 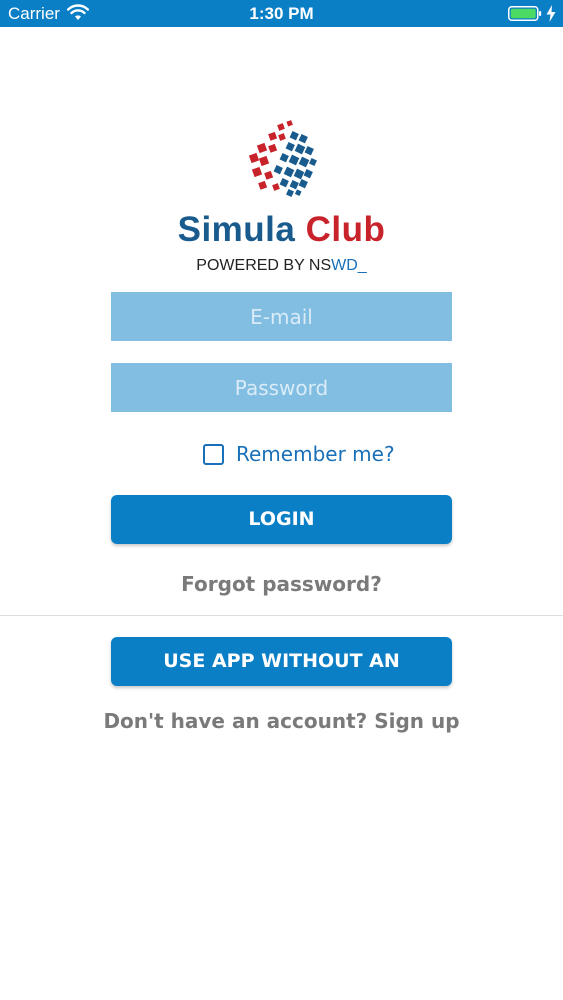 I want to click on battery-icon, so click(x=525, y=13).